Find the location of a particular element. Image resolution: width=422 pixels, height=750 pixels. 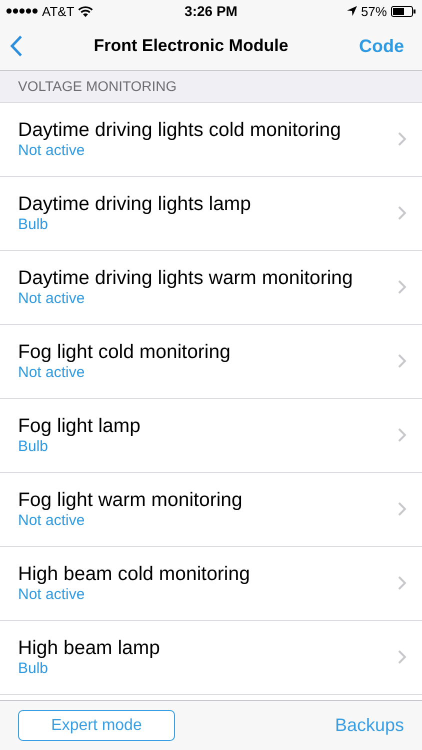

setting-name: Daytime driving lights warm monitoring is located at coordinates (186, 278).